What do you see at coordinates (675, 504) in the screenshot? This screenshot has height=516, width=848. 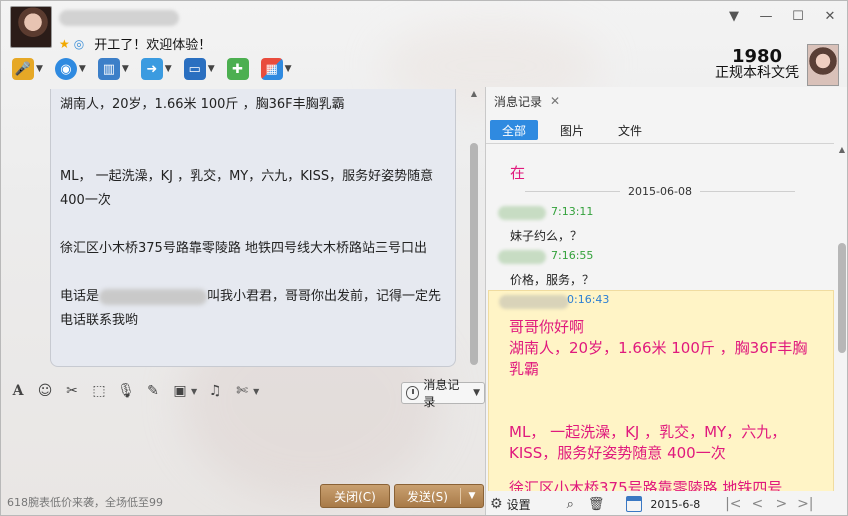 I see `history-date-value: 2015-6-8` at bounding box center [675, 504].